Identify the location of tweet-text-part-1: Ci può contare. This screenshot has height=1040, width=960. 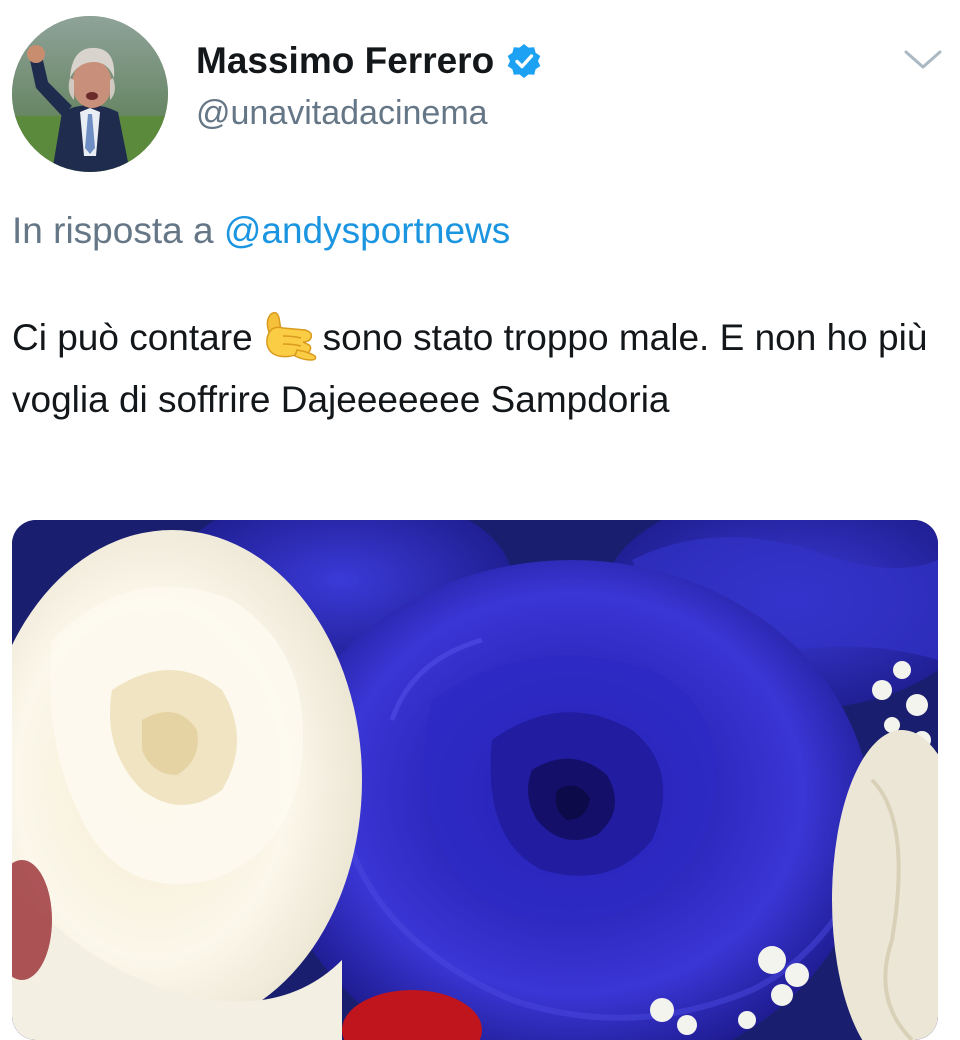
(132, 337).